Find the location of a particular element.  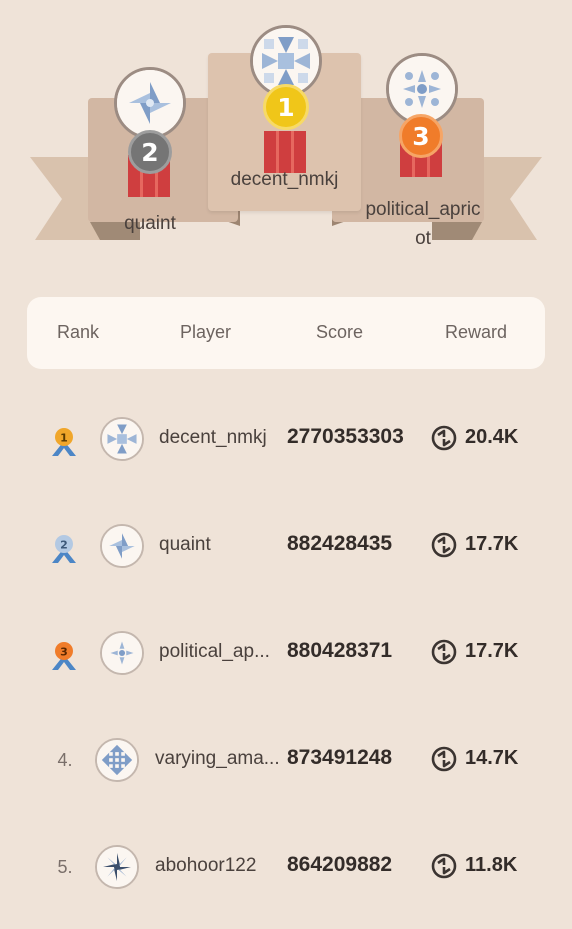

rank-1-coin: 1 is located at coordinates (286, 107).